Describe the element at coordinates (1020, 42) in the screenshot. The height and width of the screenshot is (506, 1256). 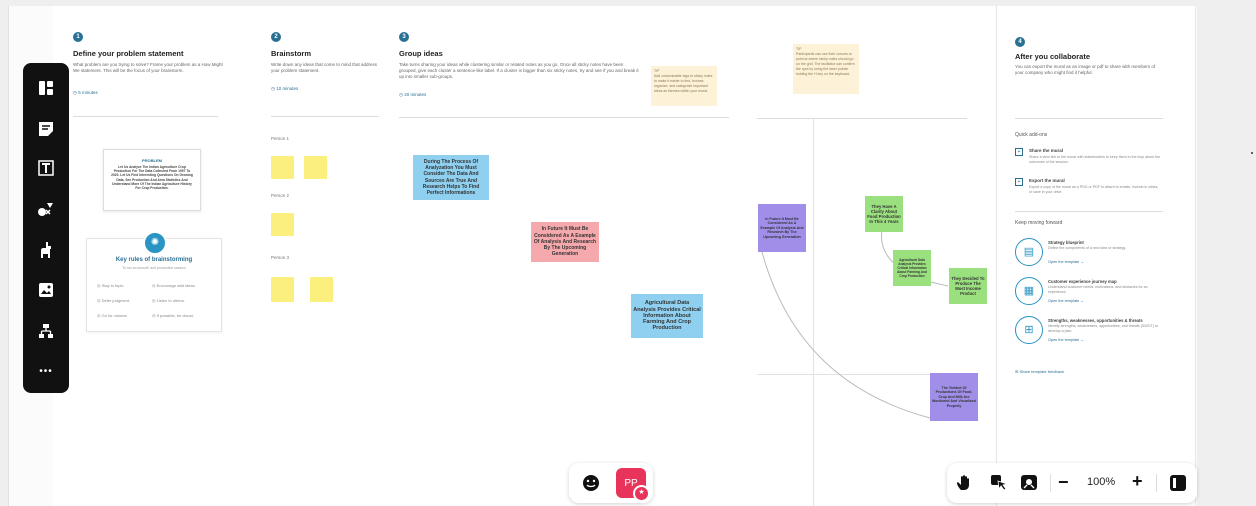
I see `step-number: 4` at that location.